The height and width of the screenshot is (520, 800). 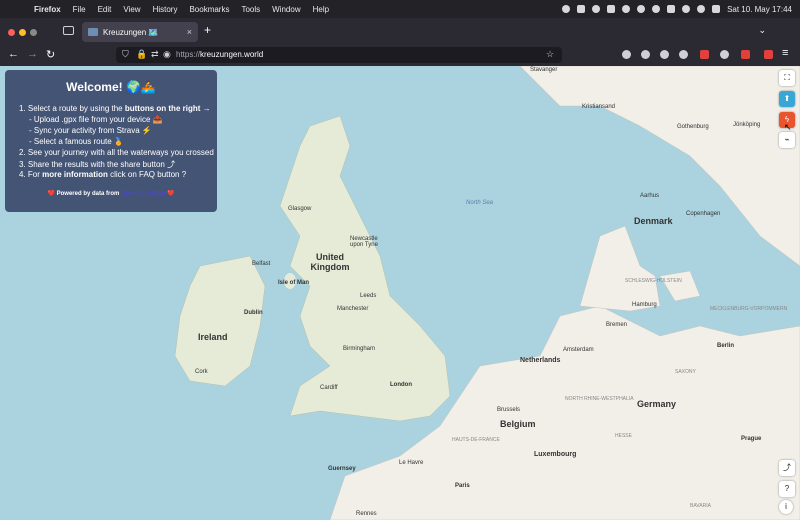 I want to click on tab-bar: Kreuzungen 🗺️ × + ⌄, so click(x=400, y=31).